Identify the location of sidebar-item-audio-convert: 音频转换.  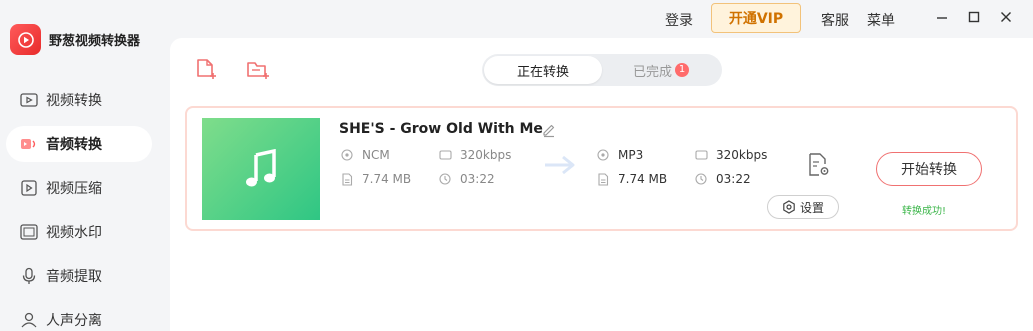
(79, 144).